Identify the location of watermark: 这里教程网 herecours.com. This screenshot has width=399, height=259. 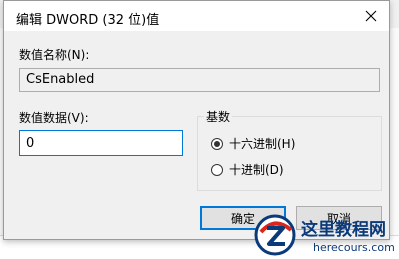
(326, 234).